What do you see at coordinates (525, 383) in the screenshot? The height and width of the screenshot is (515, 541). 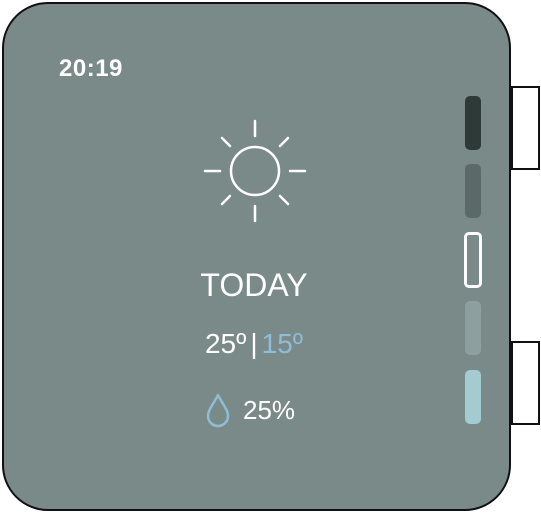 I see `side-button-bottom` at bounding box center [525, 383].